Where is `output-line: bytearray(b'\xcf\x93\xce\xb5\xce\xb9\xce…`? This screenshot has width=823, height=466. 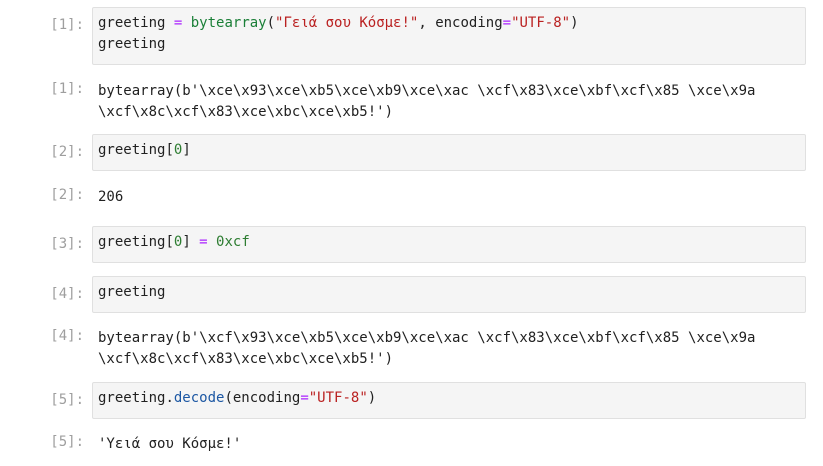 output-line: bytearray(b'\xcf\x93\xce\xb5\xce\xb9\xce… is located at coordinates (427, 338).